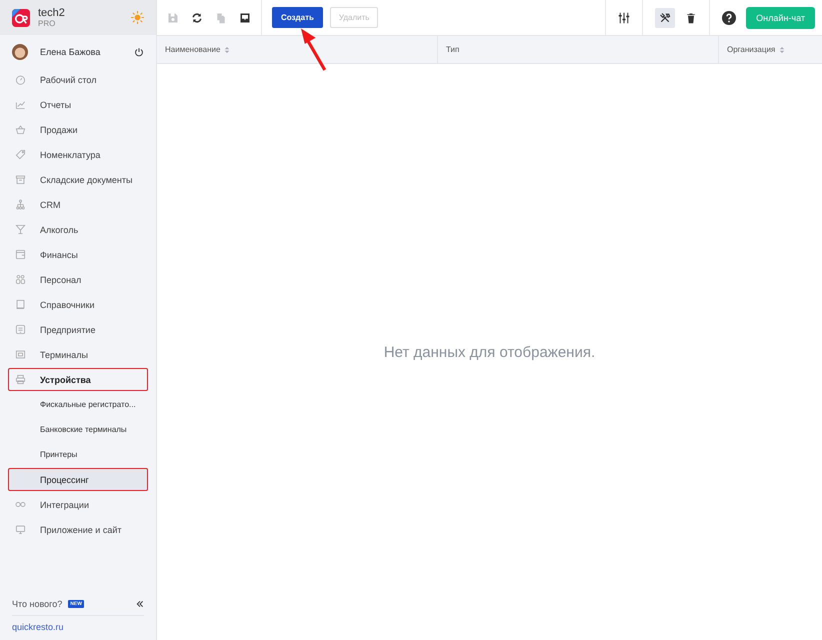 The height and width of the screenshot is (640, 822). I want to click on link-icon, so click(20, 504).